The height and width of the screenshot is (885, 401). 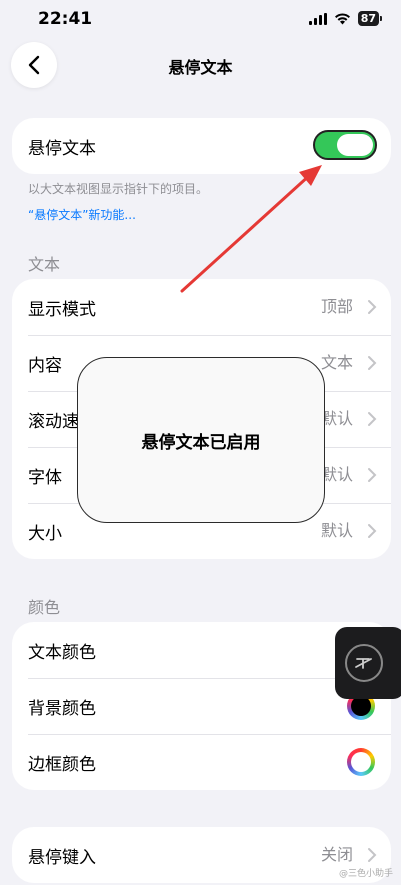 What do you see at coordinates (365, 874) in the screenshot?
I see `watermark: @三色小助手` at bounding box center [365, 874].